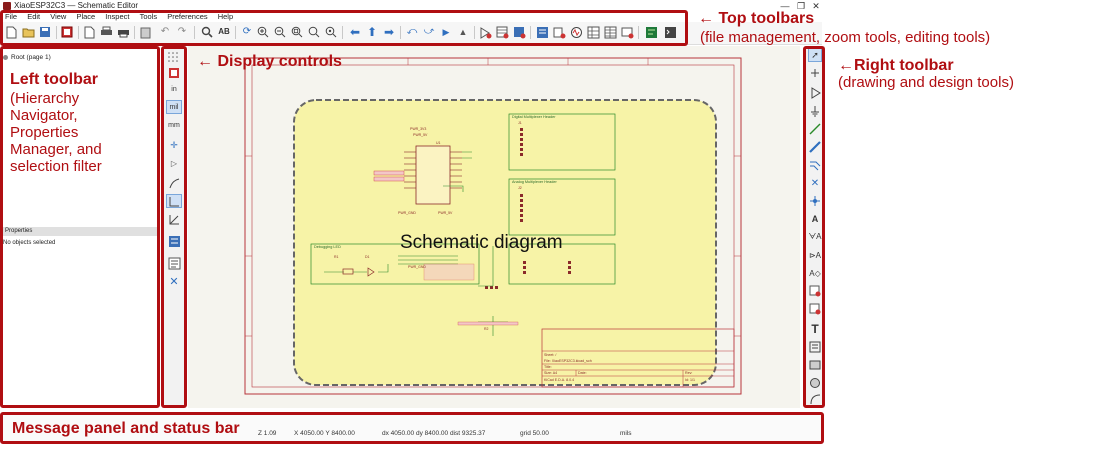 The width and height of the screenshot is (1111, 450). Describe the element at coordinates (174, 227) in the screenshot. I see `display-controls-highlight` at that location.